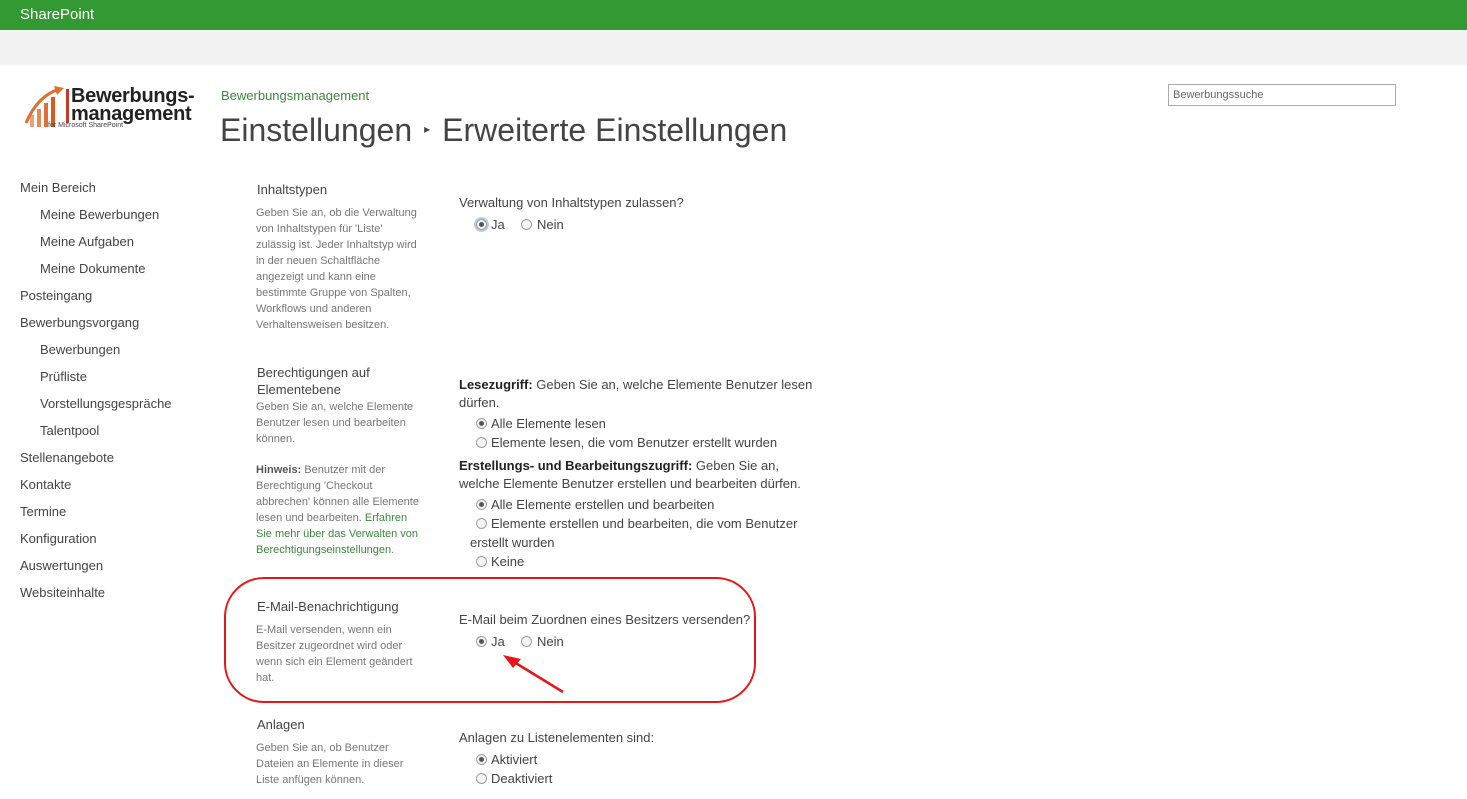 This screenshot has width=1467, height=799. What do you see at coordinates (67, 457) in the screenshot?
I see `nav-item-stellenangebote: Stellenangebote` at bounding box center [67, 457].